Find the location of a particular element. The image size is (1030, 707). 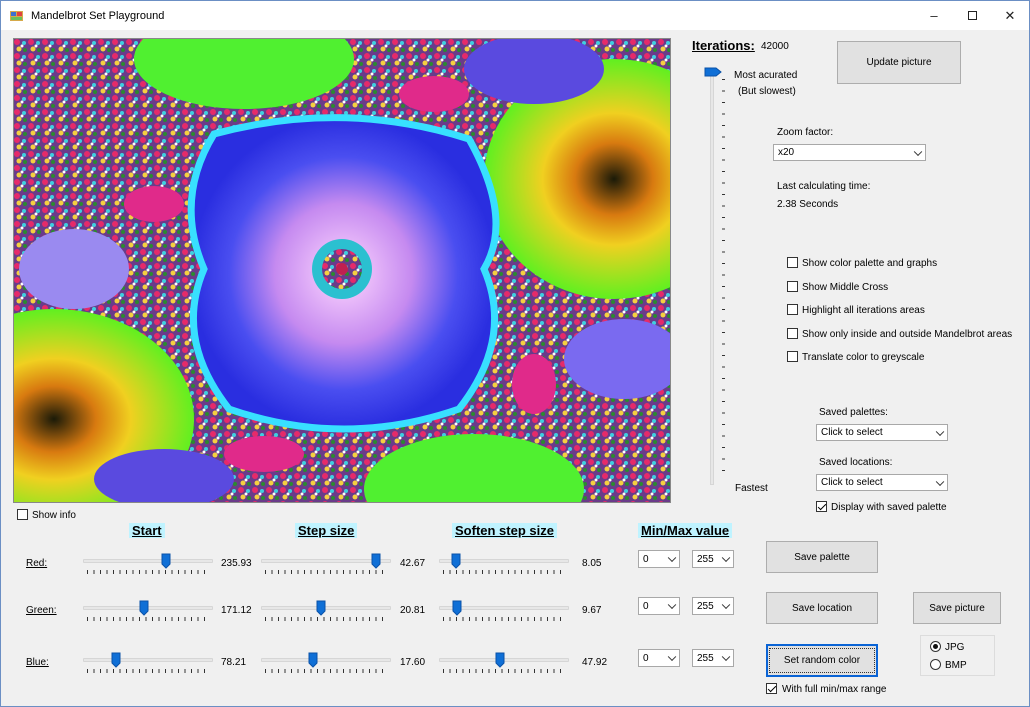

highlight-iterations-label: Highlight all iterations areas is located at coordinates (863, 310).